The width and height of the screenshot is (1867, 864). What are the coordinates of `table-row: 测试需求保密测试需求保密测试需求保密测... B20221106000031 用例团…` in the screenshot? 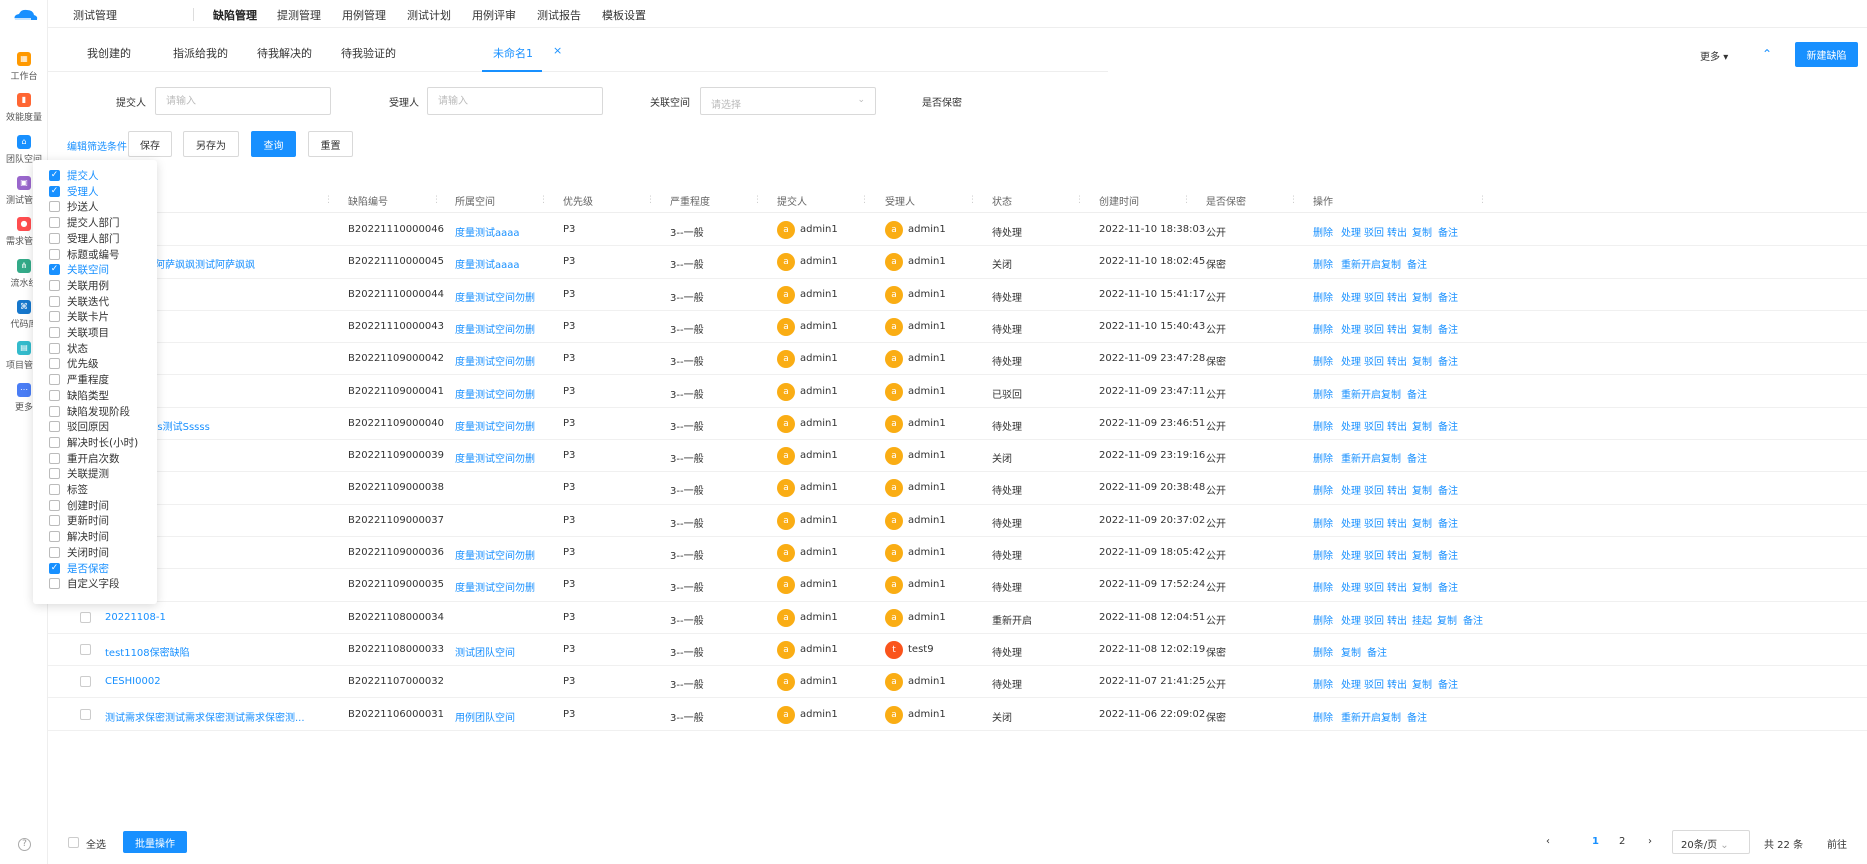 It's located at (957, 715).